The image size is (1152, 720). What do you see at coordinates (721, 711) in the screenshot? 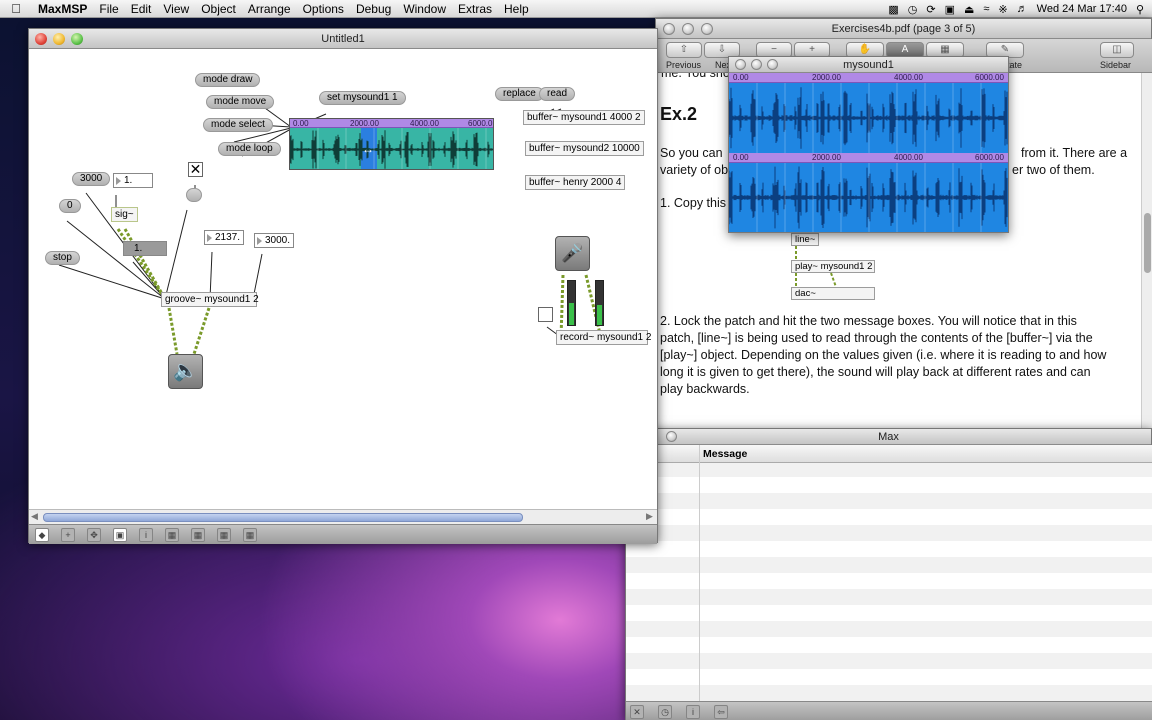
I see `back-icon: ⇦` at bounding box center [721, 711].